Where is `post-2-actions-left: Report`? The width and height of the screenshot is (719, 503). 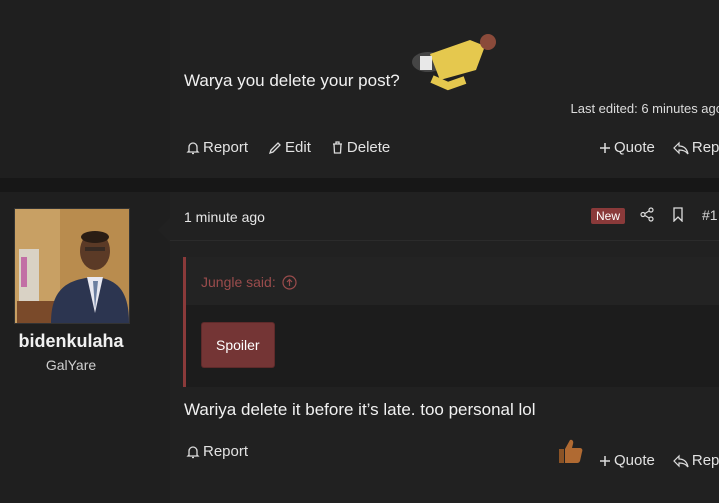
post-2-actions-left: Report is located at coordinates (217, 451).